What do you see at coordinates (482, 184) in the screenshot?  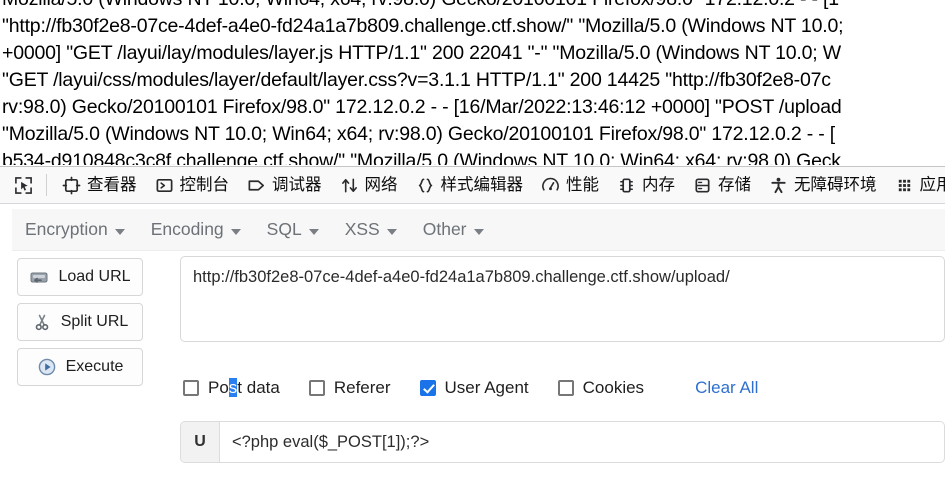 I see `tab-label: 样式编辑器` at bounding box center [482, 184].